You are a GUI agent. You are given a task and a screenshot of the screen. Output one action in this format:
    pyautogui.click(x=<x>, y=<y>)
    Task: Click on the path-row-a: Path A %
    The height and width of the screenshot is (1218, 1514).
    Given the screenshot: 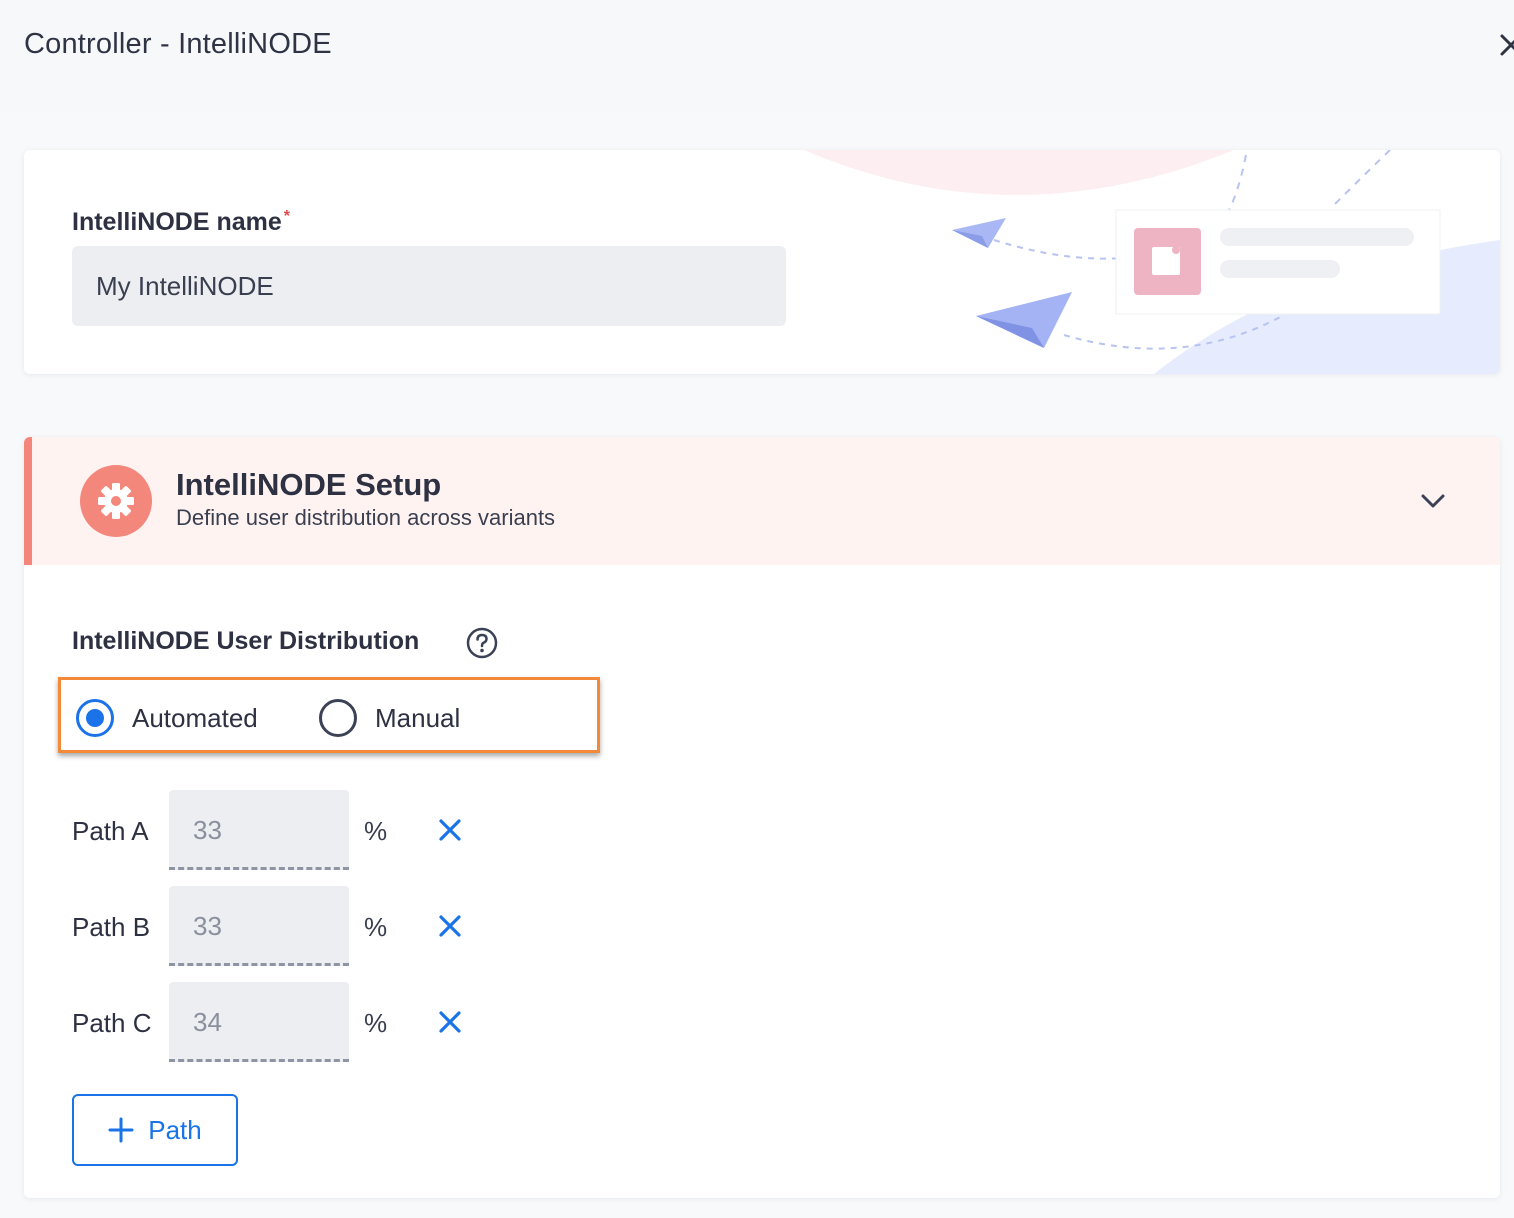 What is the action you would take?
    pyautogui.click(x=312, y=830)
    